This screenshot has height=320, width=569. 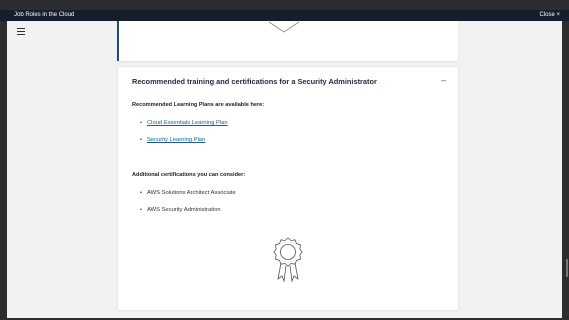 I want to click on collapse-button: –, so click(x=443, y=80).